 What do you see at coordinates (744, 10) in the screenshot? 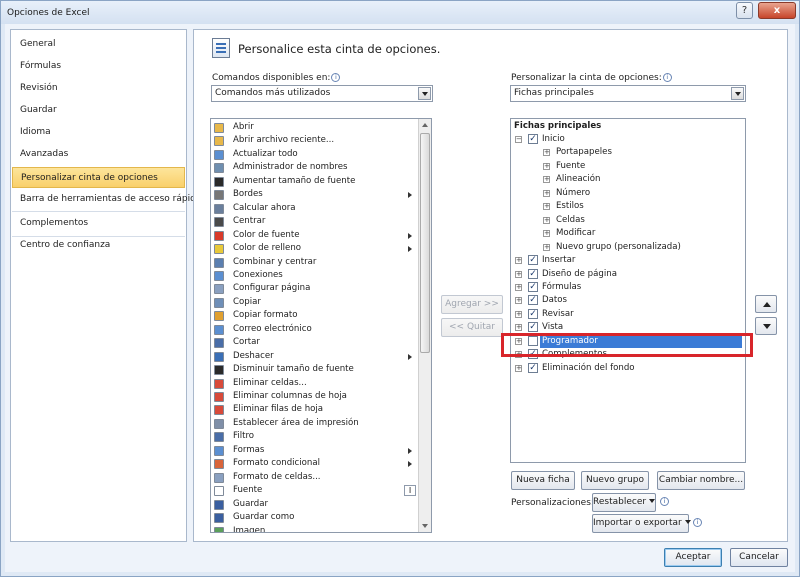
I see `help-button: ?` at bounding box center [744, 10].